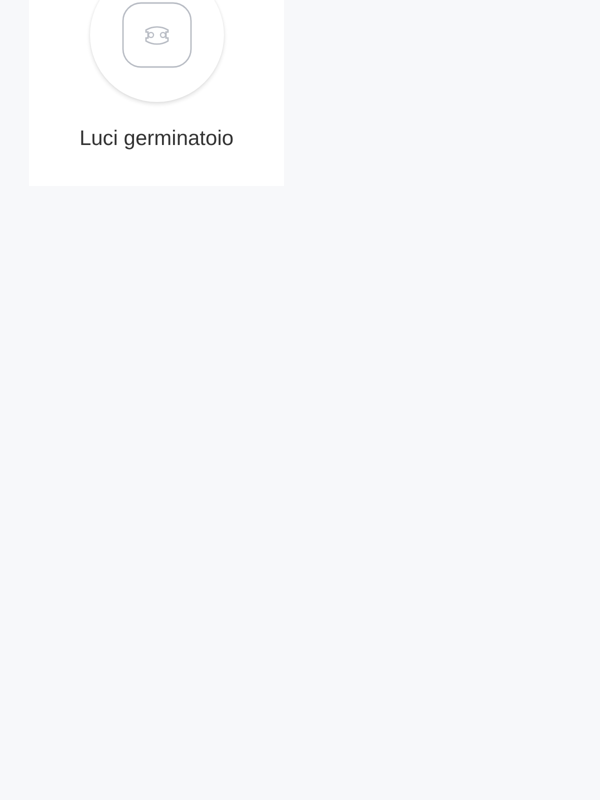 This screenshot has height=800, width=600. What do you see at coordinates (156, 93) in the screenshot?
I see `device-card: Luci germinatoio` at bounding box center [156, 93].